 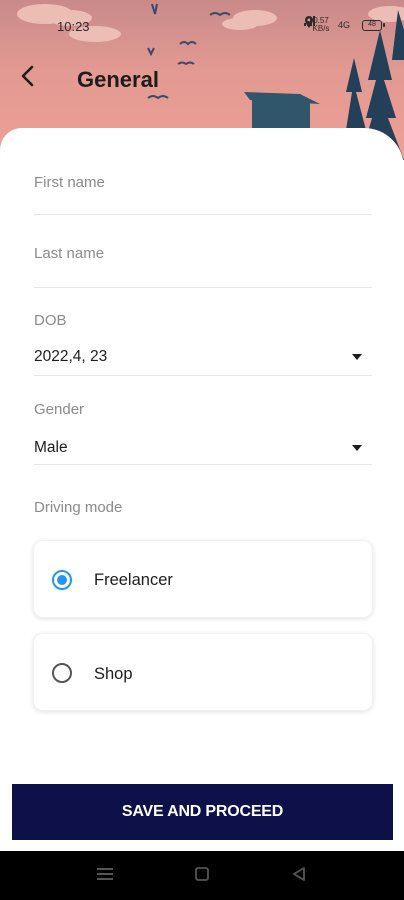 I want to click on gender-value: Male, so click(x=51, y=447).